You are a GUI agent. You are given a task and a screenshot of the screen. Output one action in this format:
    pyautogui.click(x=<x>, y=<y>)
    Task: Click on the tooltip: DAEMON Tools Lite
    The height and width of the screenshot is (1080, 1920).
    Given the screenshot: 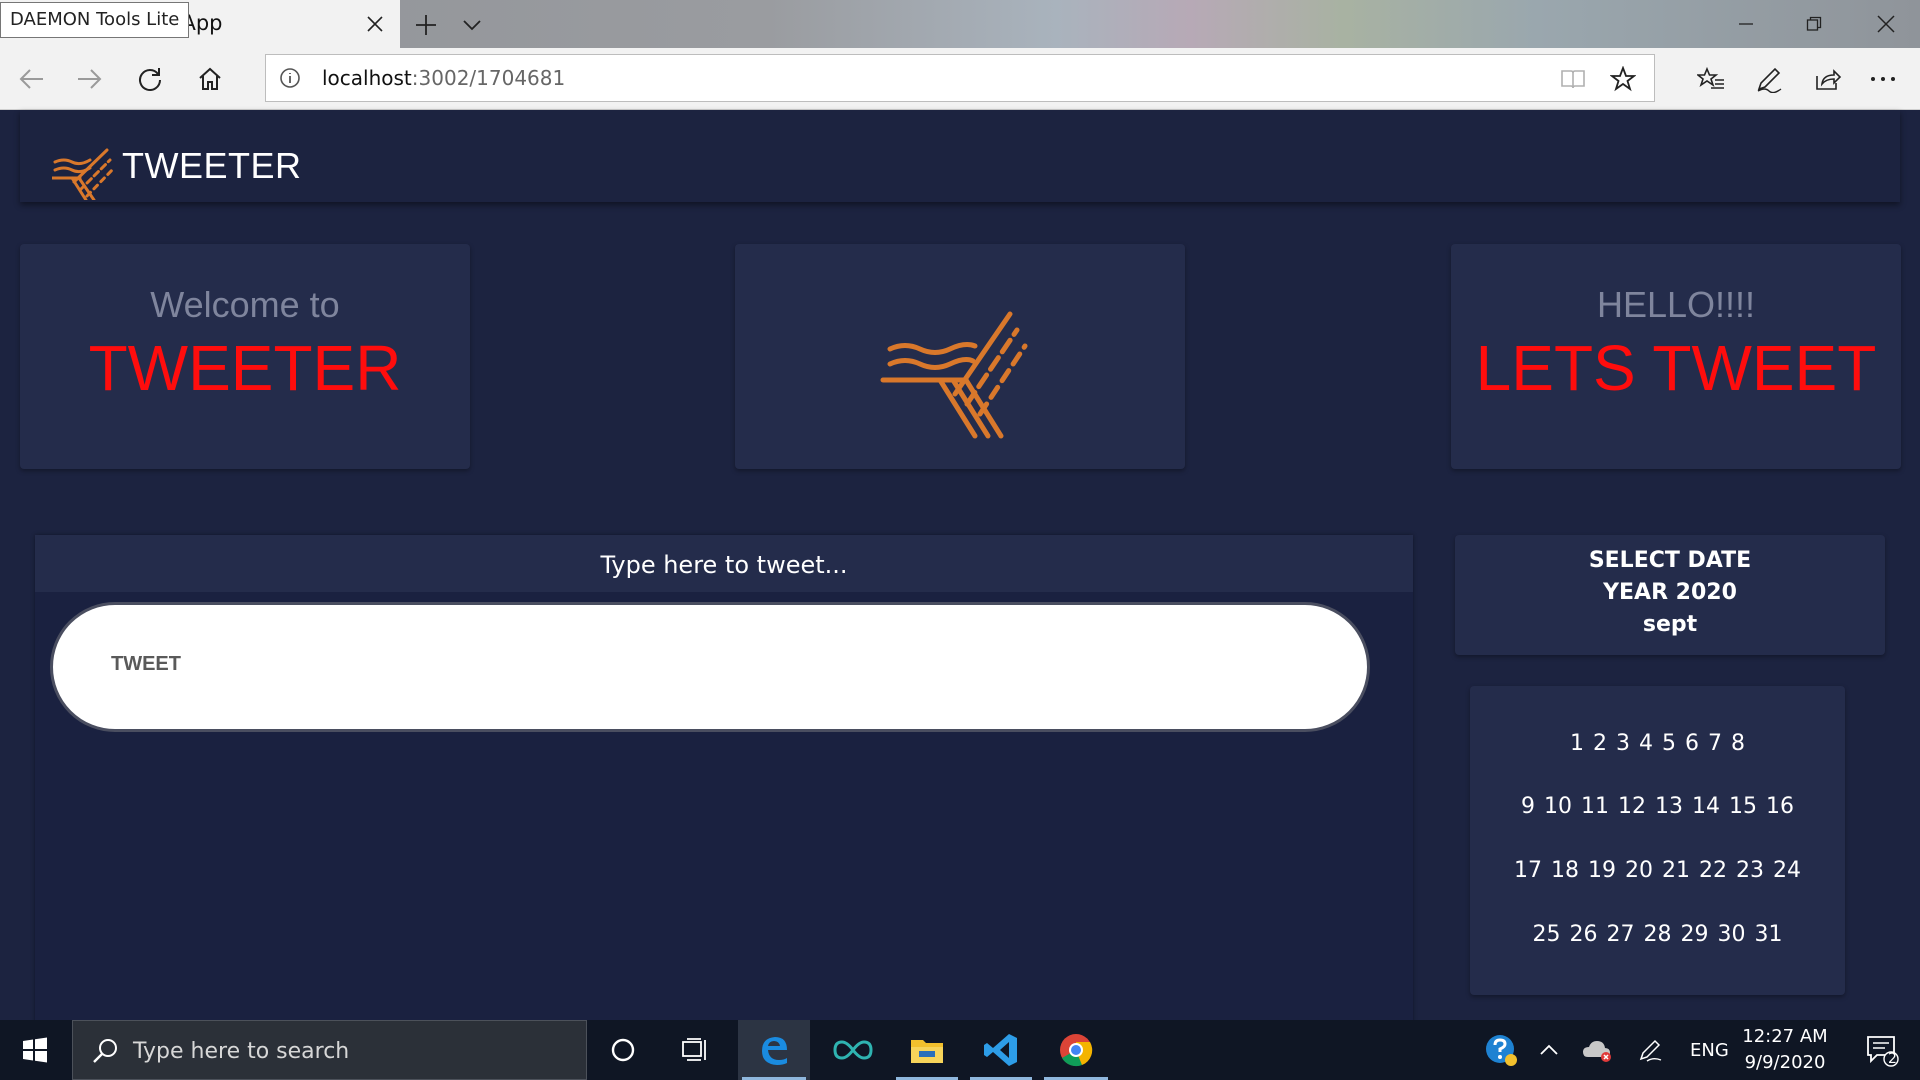 What is the action you would take?
    pyautogui.click(x=95, y=20)
    